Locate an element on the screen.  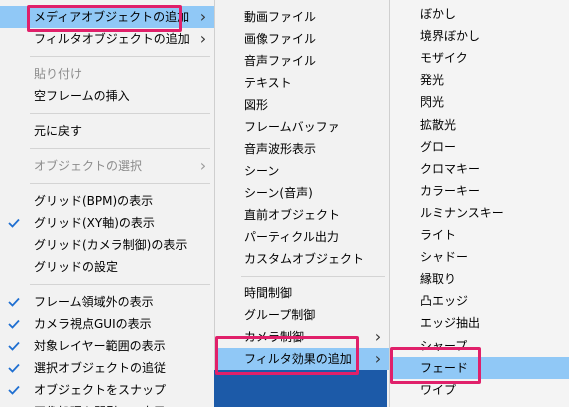
main-menu-item-13: グリッドの設定 is located at coordinates (107, 267).